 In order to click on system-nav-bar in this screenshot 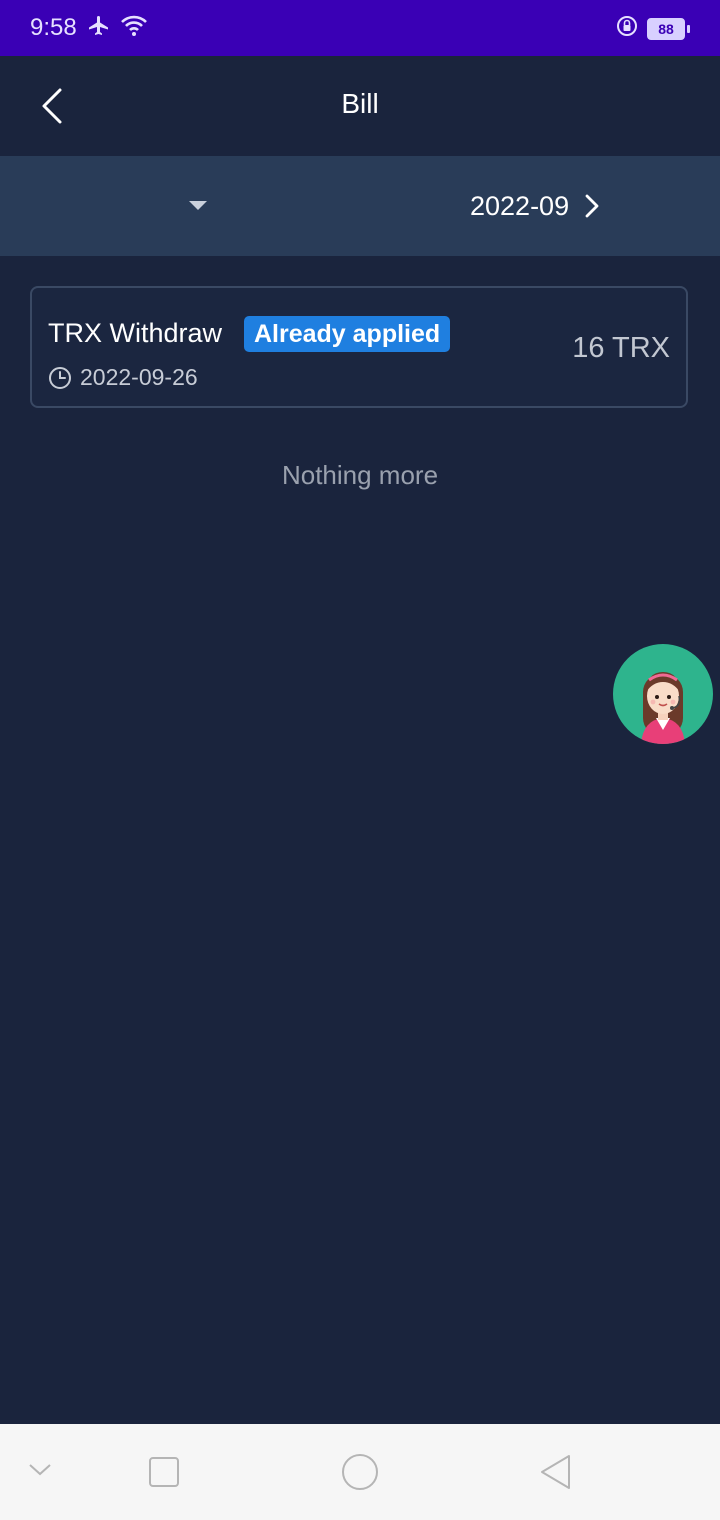, I will do `click(360, 1472)`.